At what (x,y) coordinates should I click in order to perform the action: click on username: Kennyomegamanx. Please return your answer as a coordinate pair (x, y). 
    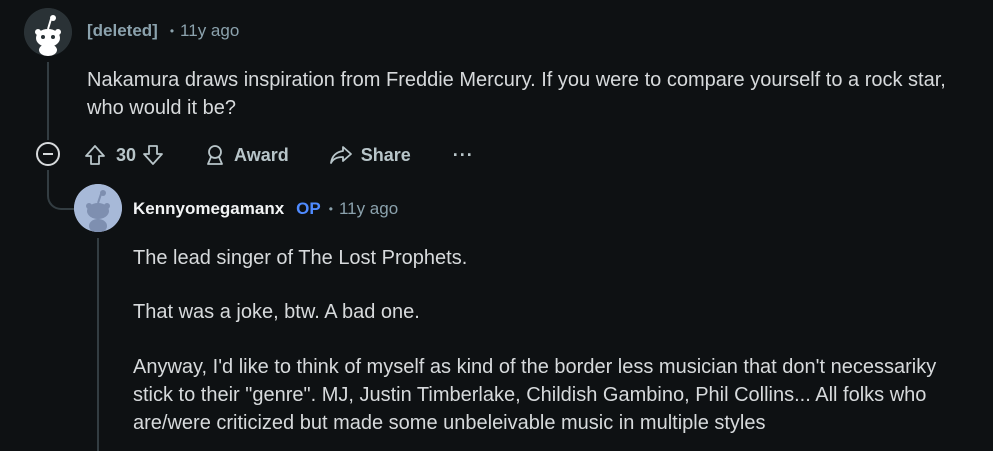
    Looking at the image, I should click on (208, 209).